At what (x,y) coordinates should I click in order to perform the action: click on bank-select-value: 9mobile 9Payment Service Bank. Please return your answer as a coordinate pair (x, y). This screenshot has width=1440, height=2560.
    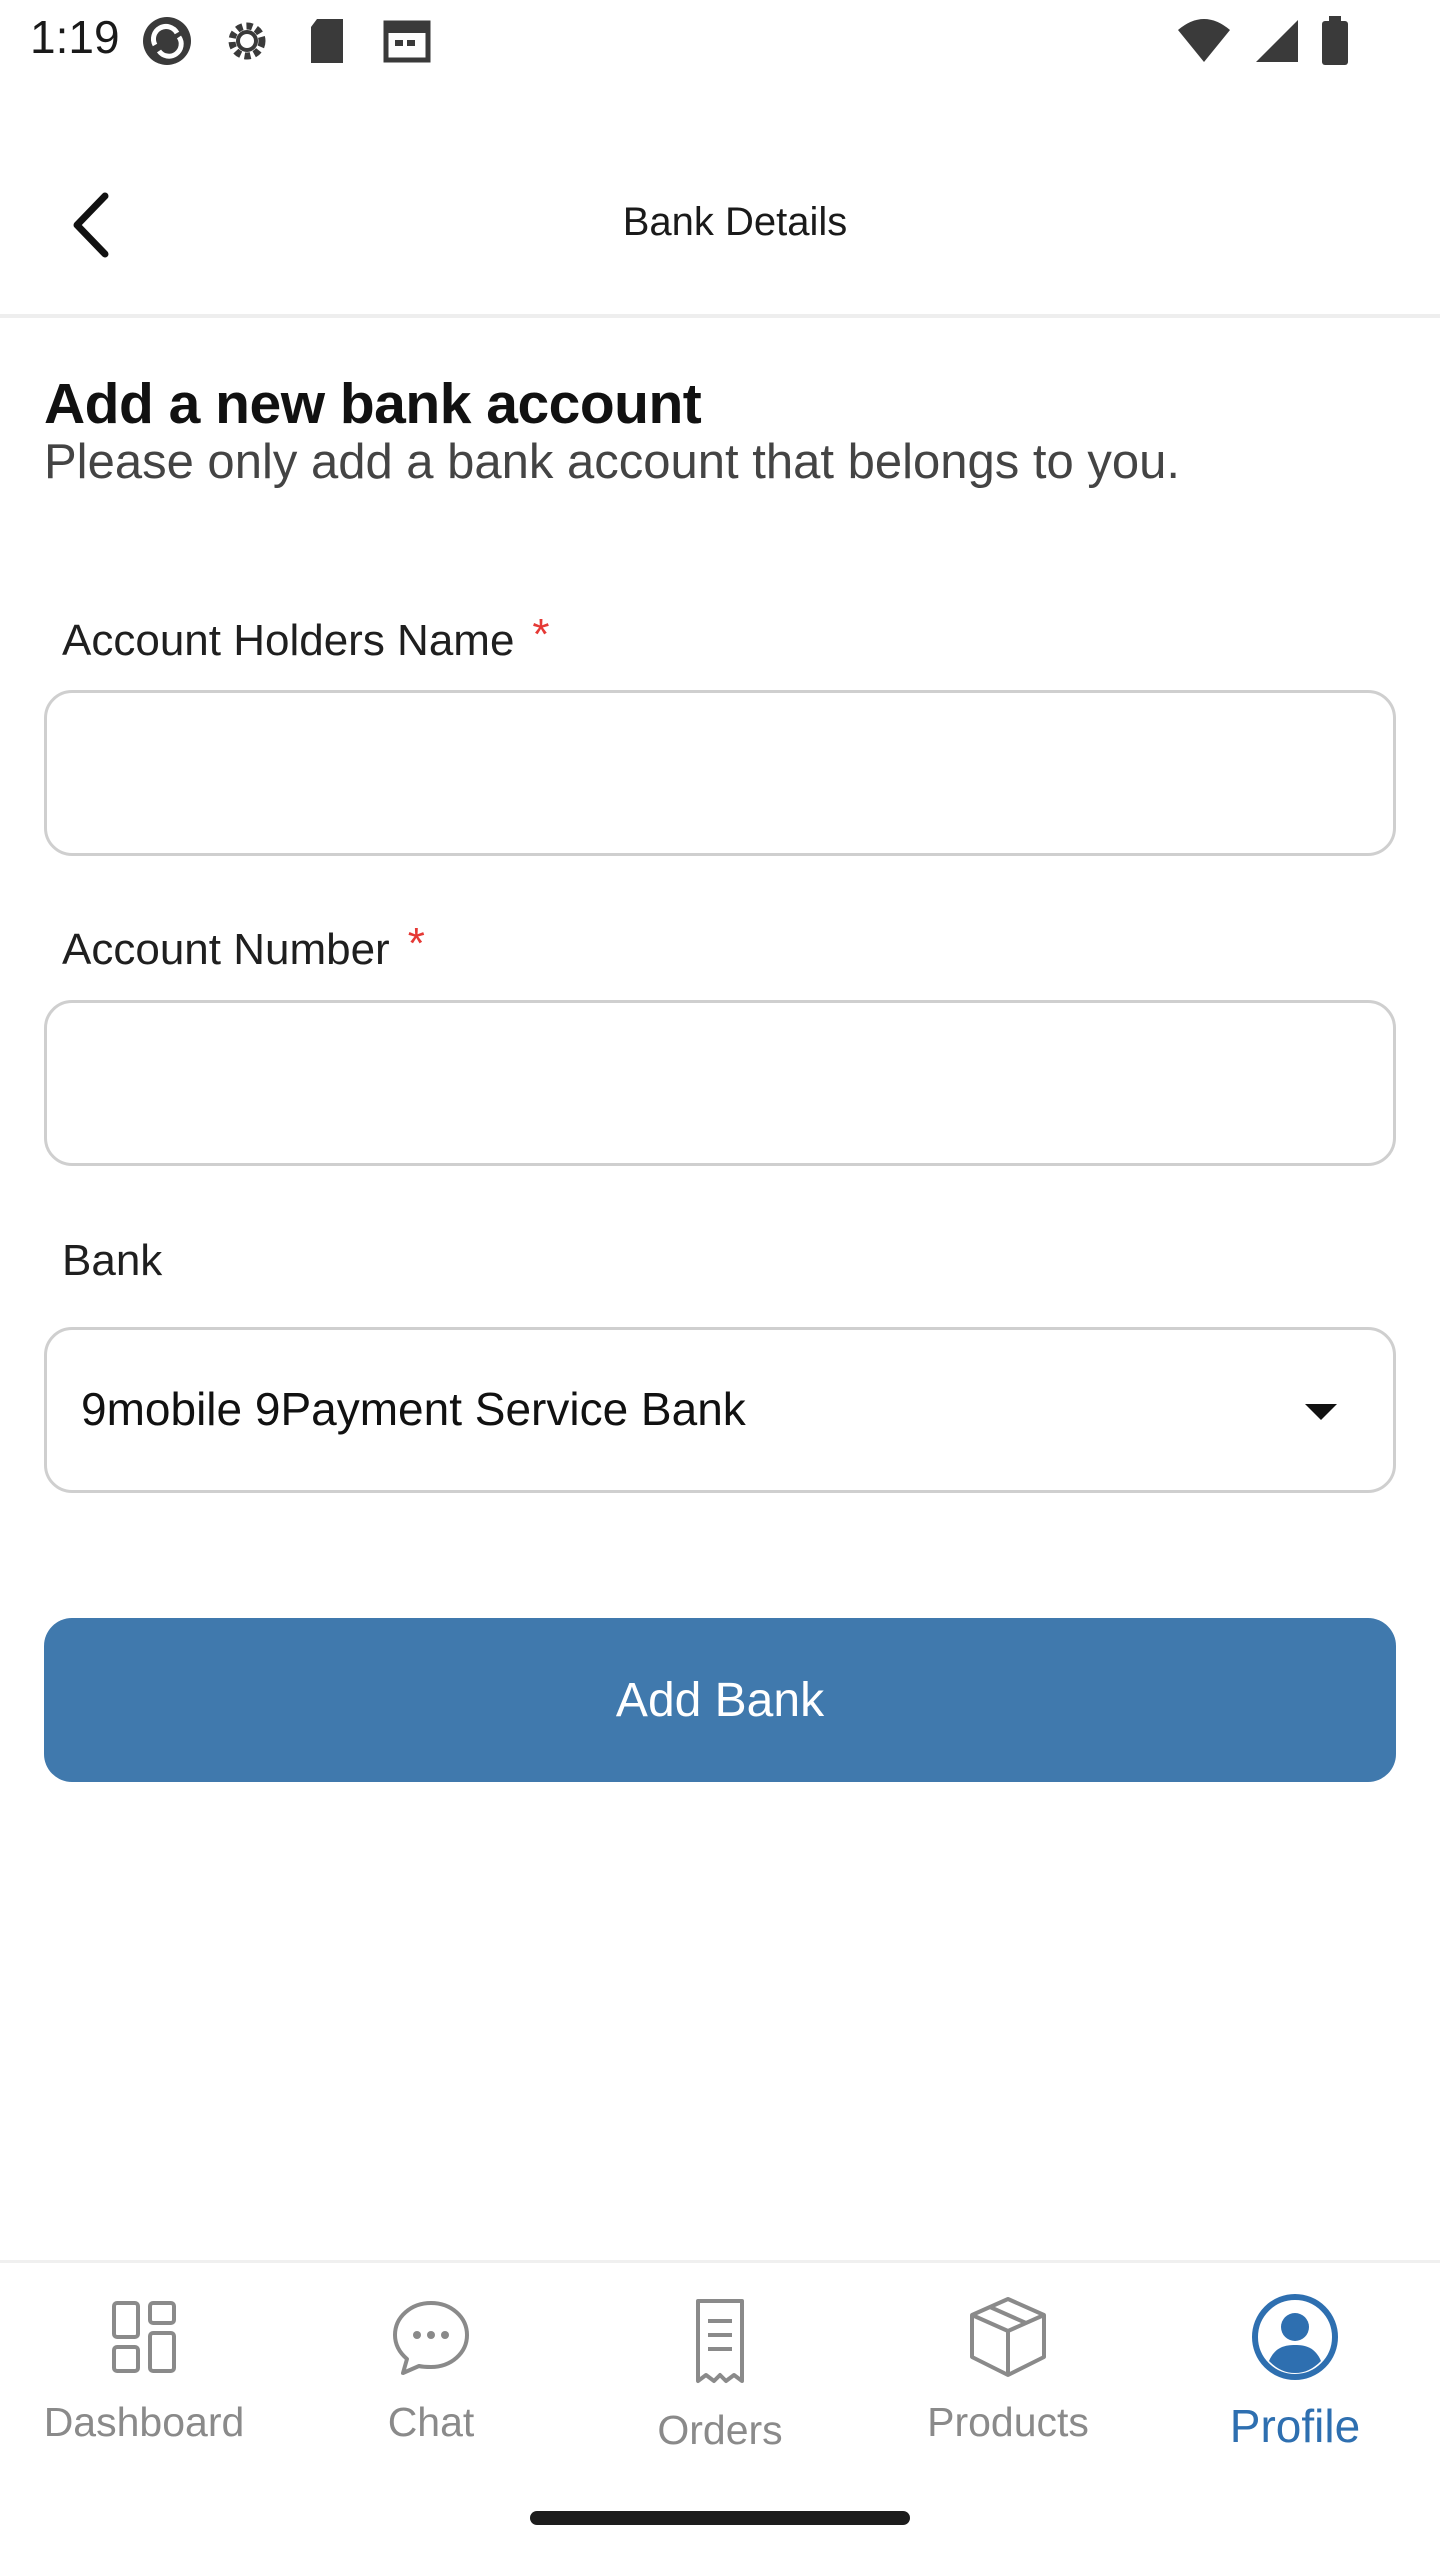
    Looking at the image, I should click on (413, 1409).